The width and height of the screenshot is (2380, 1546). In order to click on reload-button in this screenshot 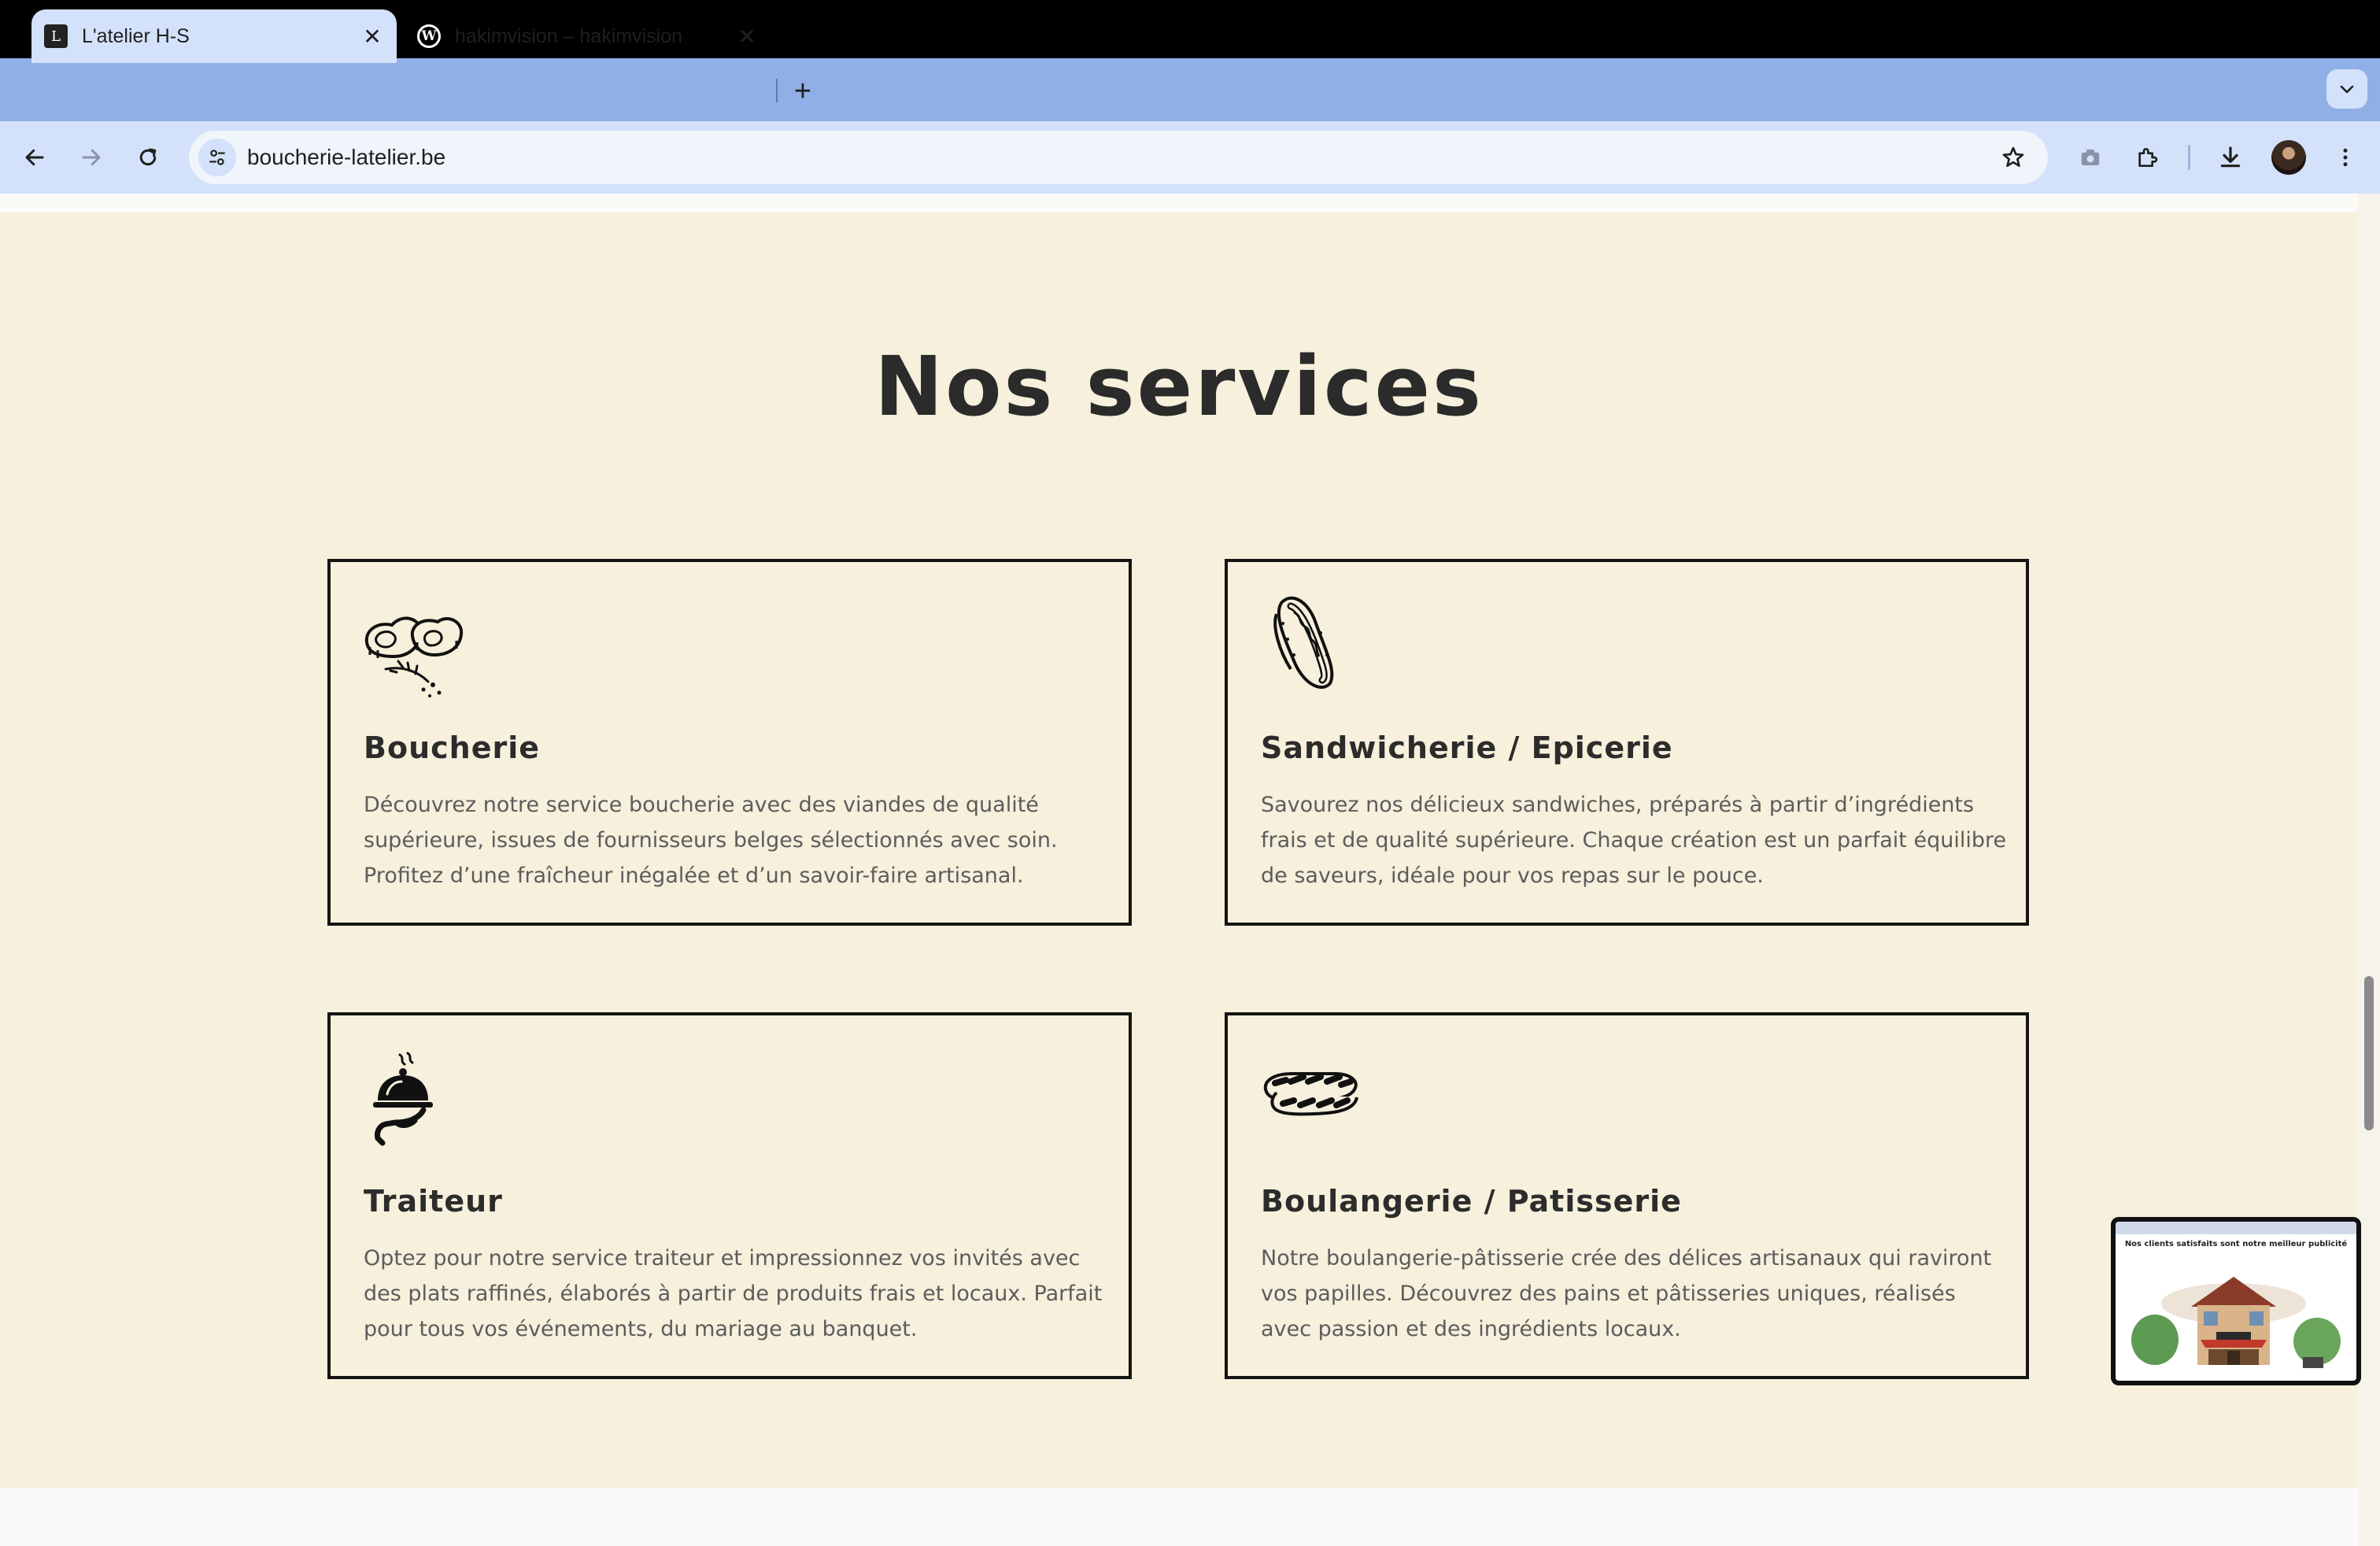, I will do `click(148, 157)`.